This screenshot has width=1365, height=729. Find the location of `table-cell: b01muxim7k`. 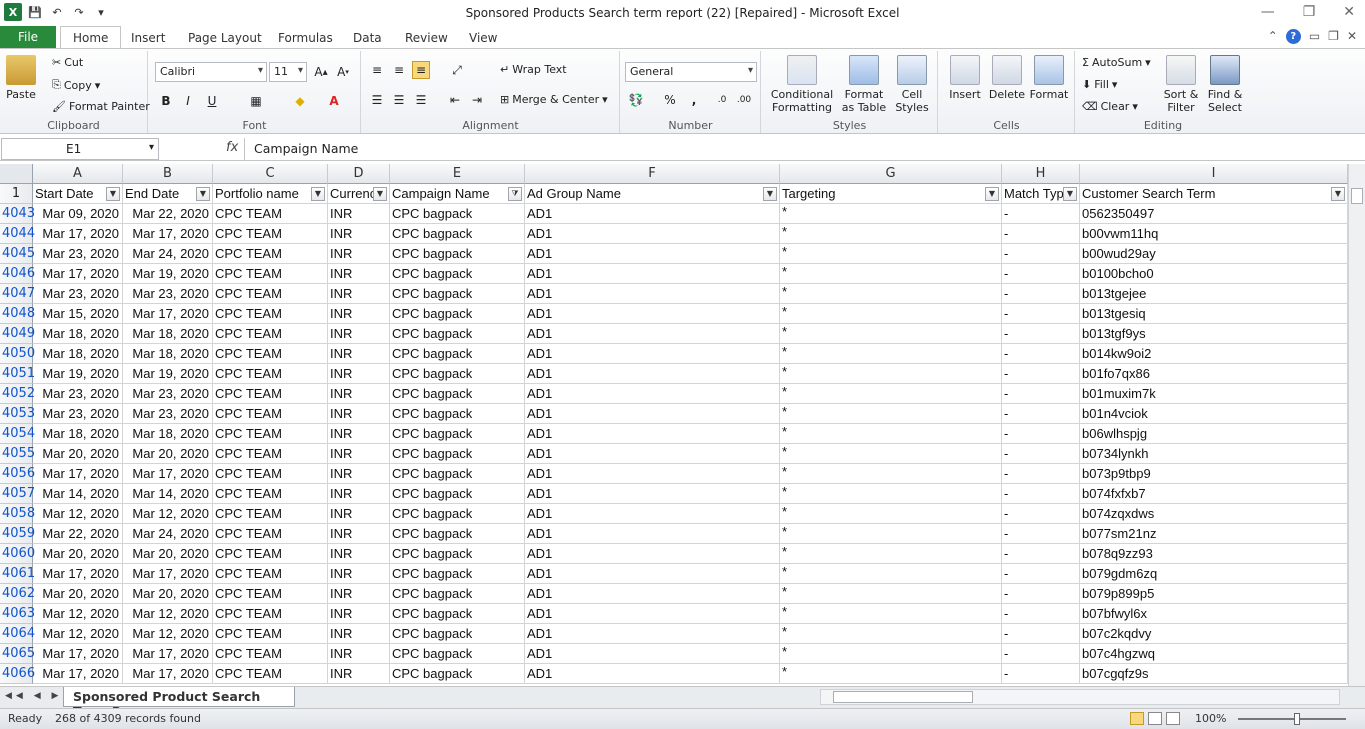

table-cell: b01muxim7k is located at coordinates (1214, 394).